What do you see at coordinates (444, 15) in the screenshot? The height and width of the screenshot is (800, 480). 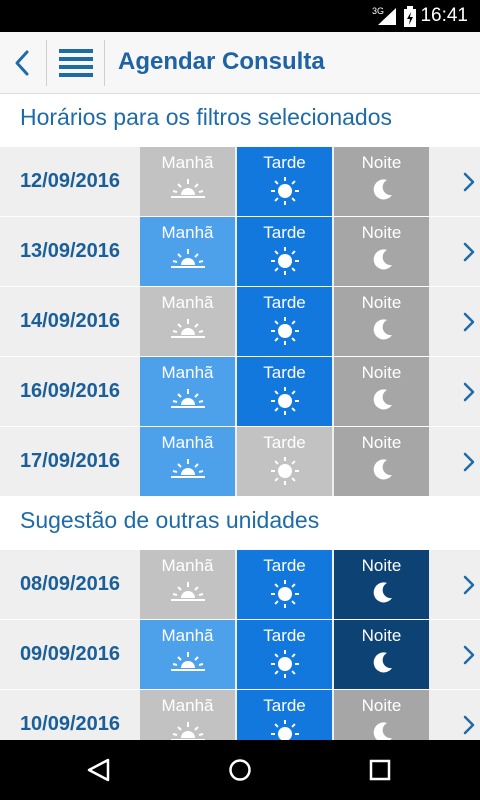 I see `clock: 16:41` at bounding box center [444, 15].